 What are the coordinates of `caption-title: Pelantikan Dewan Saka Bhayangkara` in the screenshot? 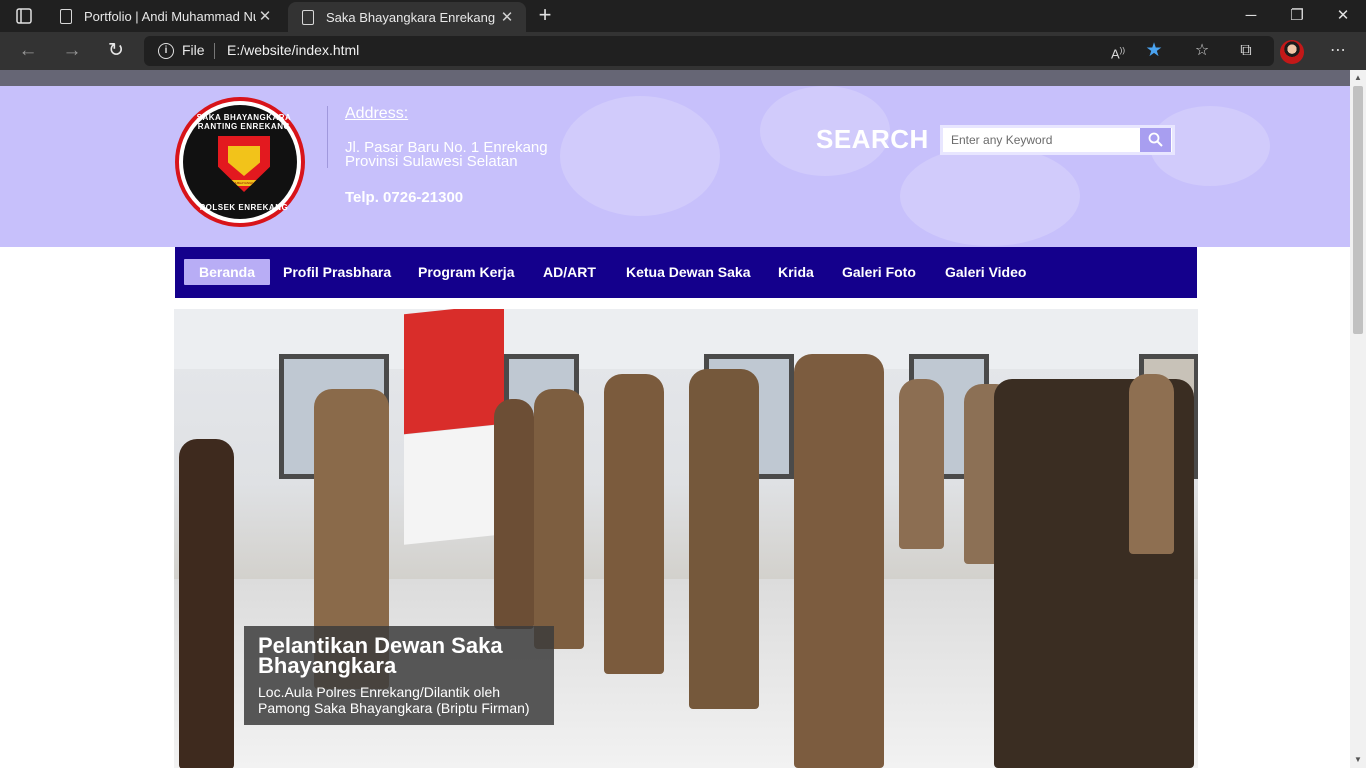 It's located at (380, 655).